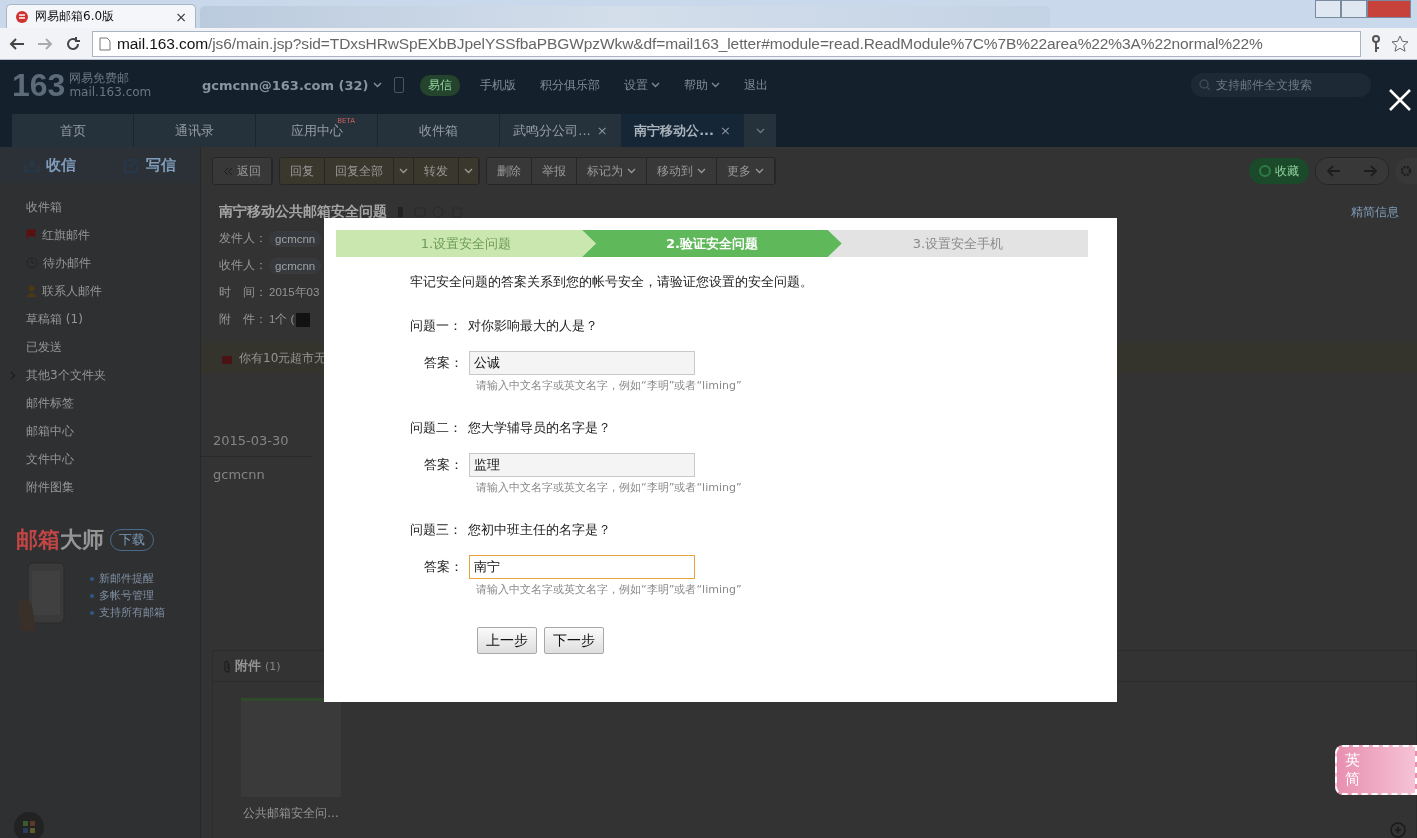  I want to click on toolbar-button: 标记为, so click(612, 171).